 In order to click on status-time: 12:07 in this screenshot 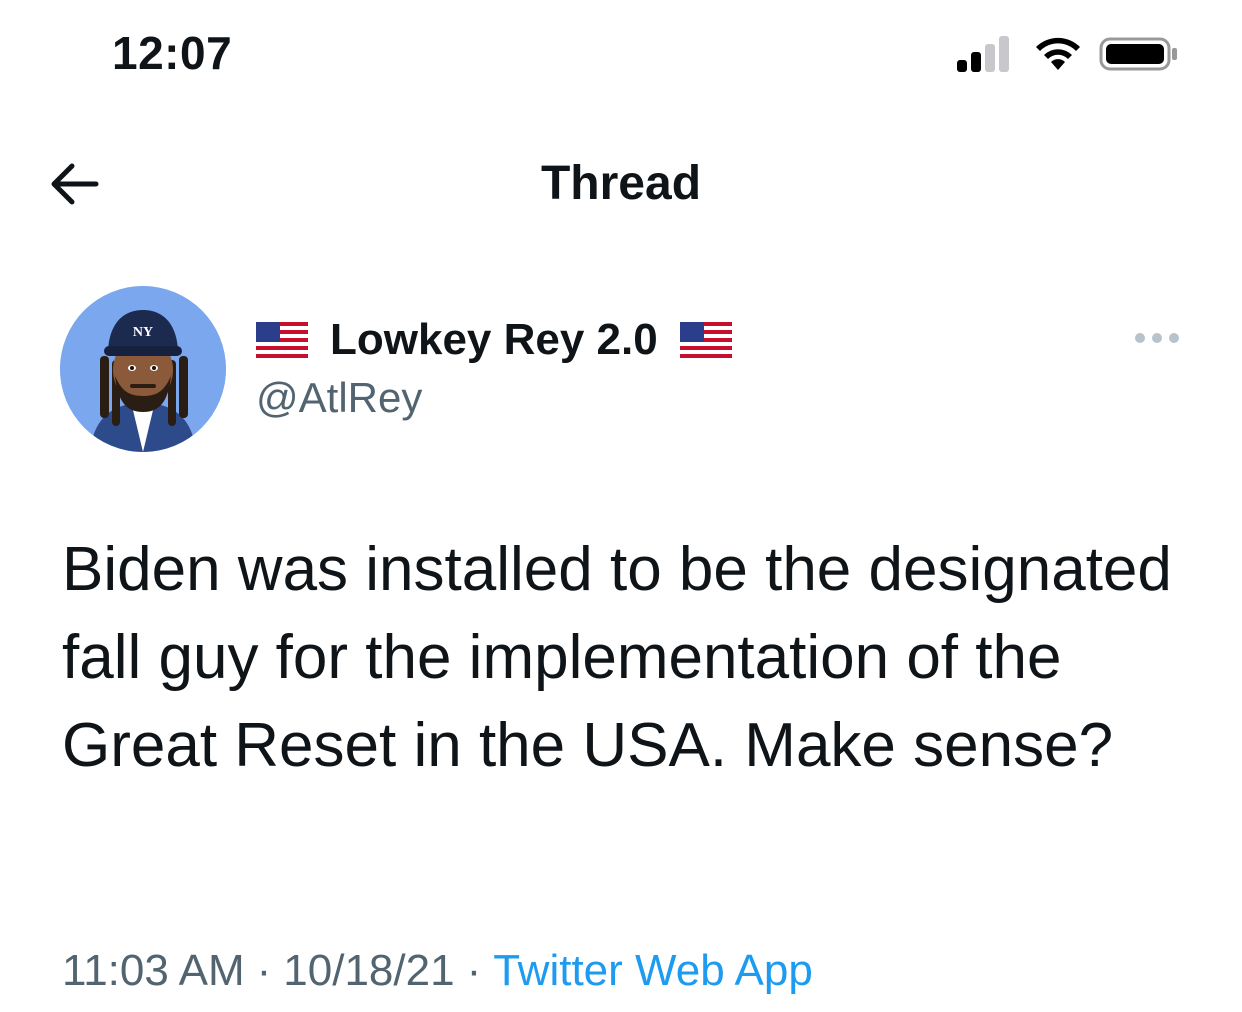, I will do `click(172, 53)`.